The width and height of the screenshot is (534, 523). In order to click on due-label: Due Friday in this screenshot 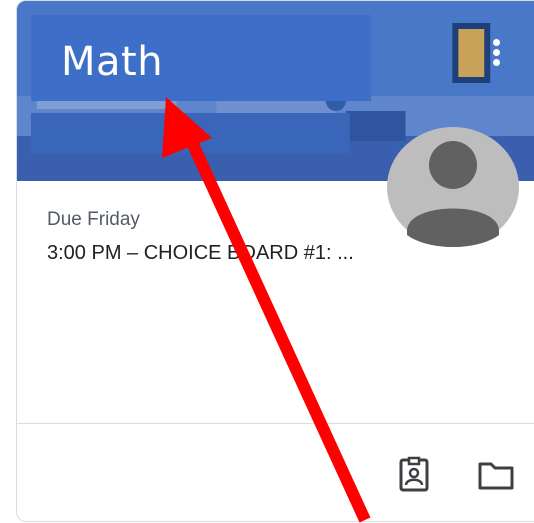, I will do `click(93, 219)`.